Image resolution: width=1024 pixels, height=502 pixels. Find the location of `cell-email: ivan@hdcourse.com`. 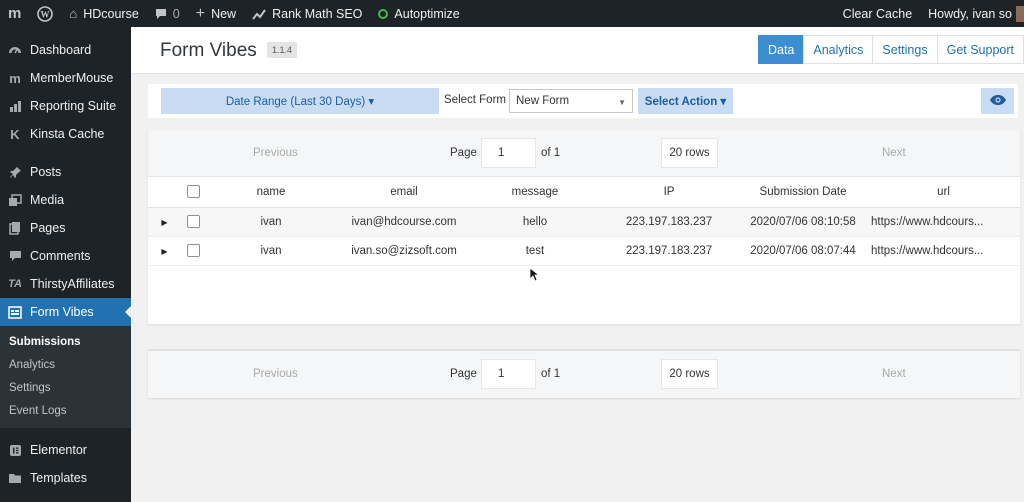

cell-email: ivan@hdcourse.com is located at coordinates (404, 222).